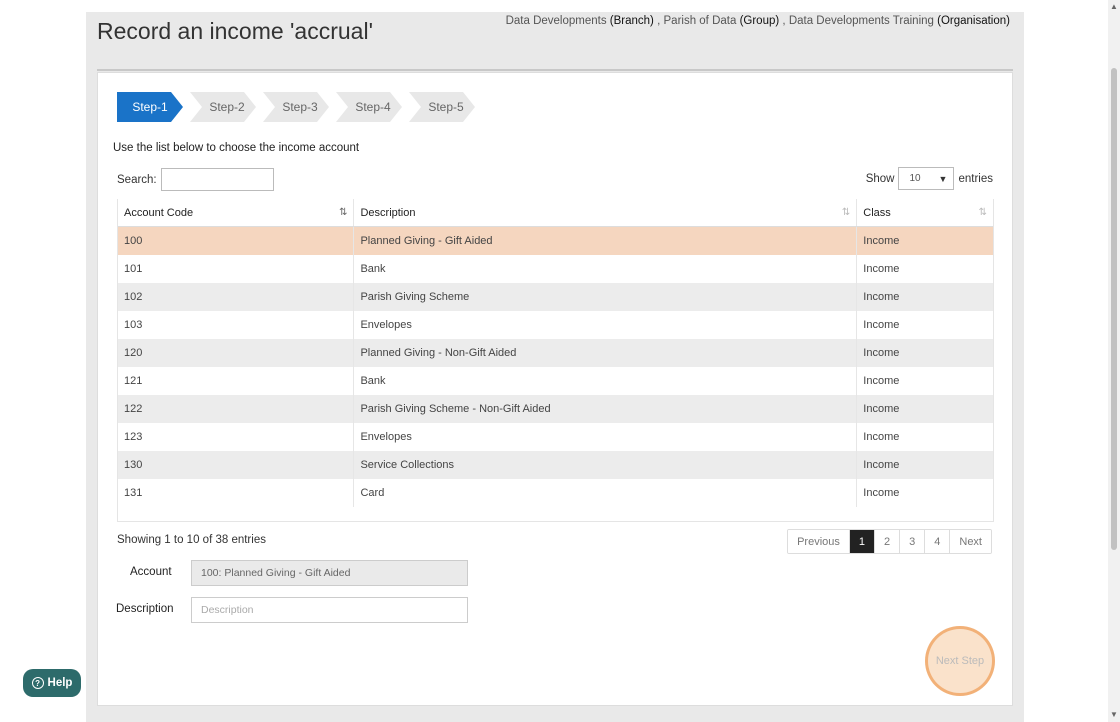  What do you see at coordinates (236, 269) in the screenshot?
I see `account-code-cell: 101` at bounding box center [236, 269].